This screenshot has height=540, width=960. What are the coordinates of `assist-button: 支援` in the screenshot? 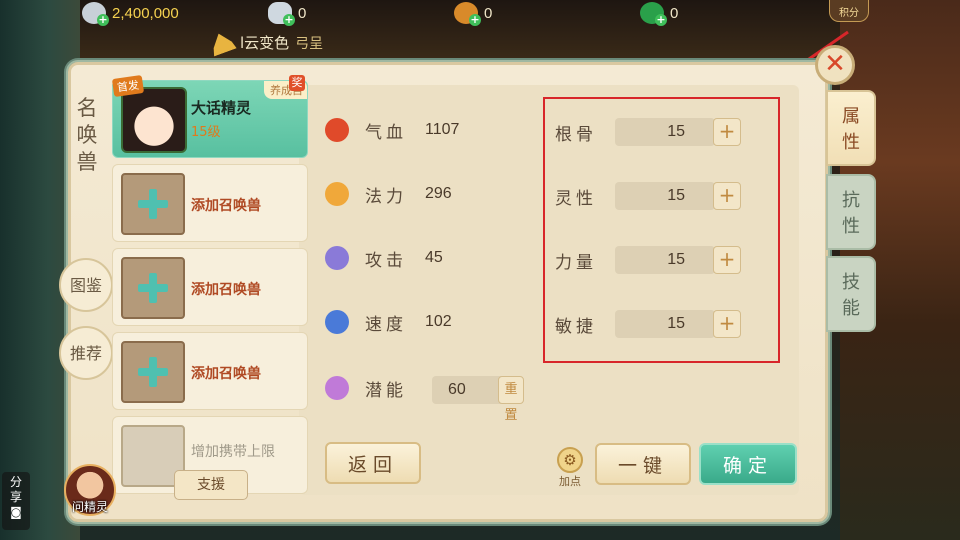 It's located at (211, 485).